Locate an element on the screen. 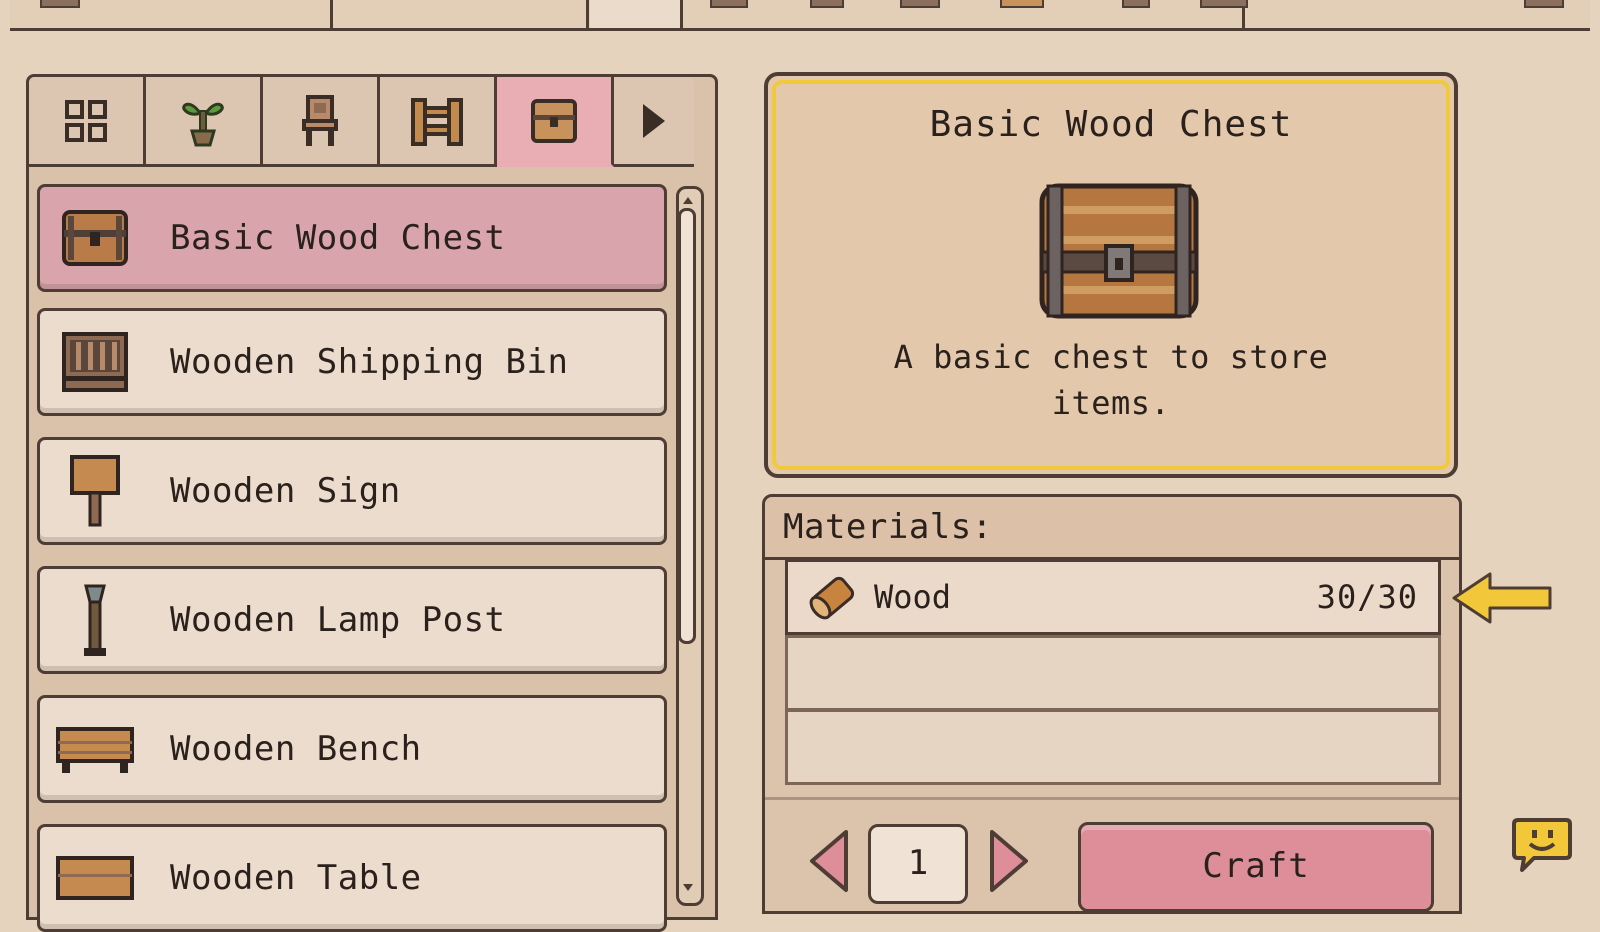 Image resolution: width=1600 pixels, height=932 pixels. recipe-item-label: Wooden Table is located at coordinates (296, 878).